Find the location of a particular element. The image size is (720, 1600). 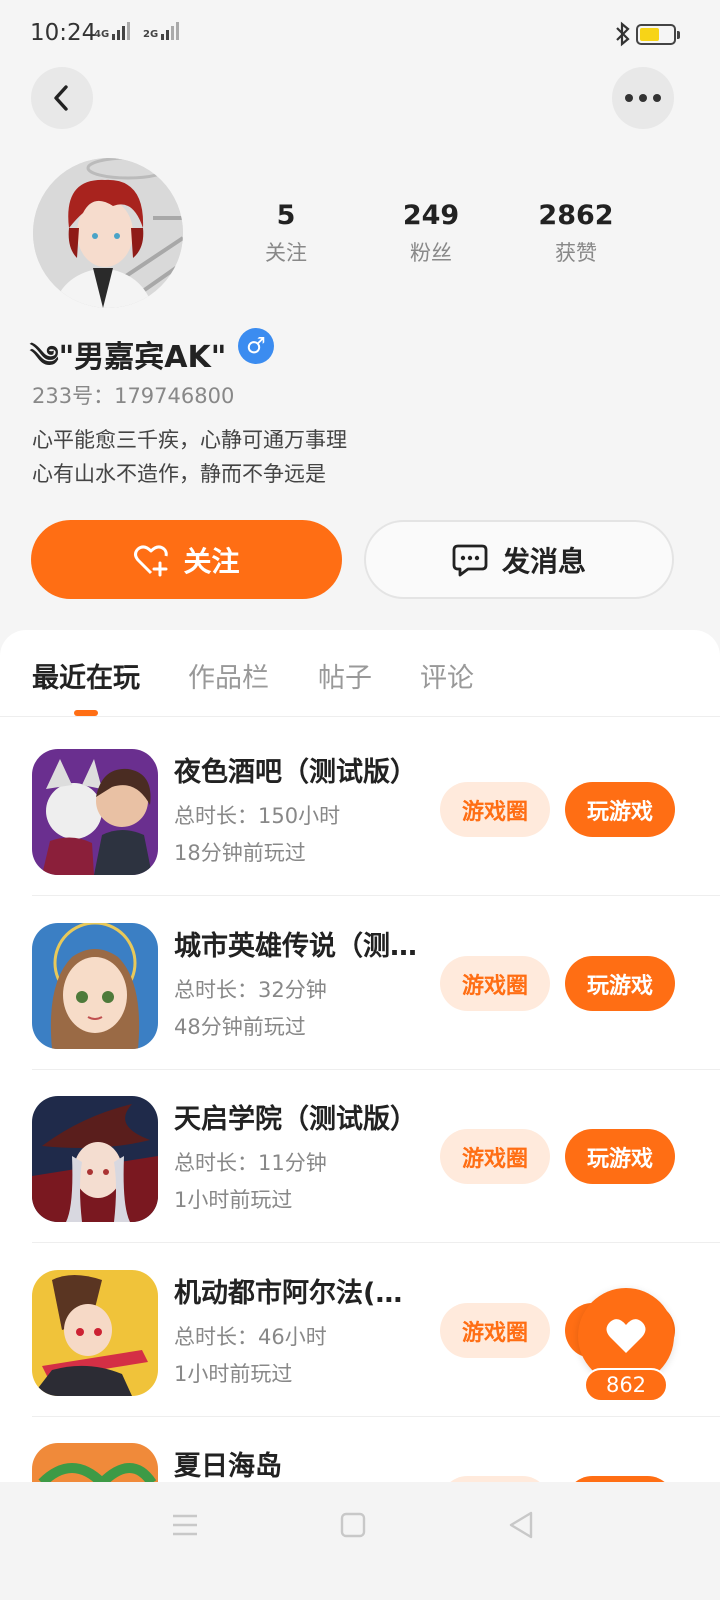

home-square-icon is located at coordinates (353, 1525).